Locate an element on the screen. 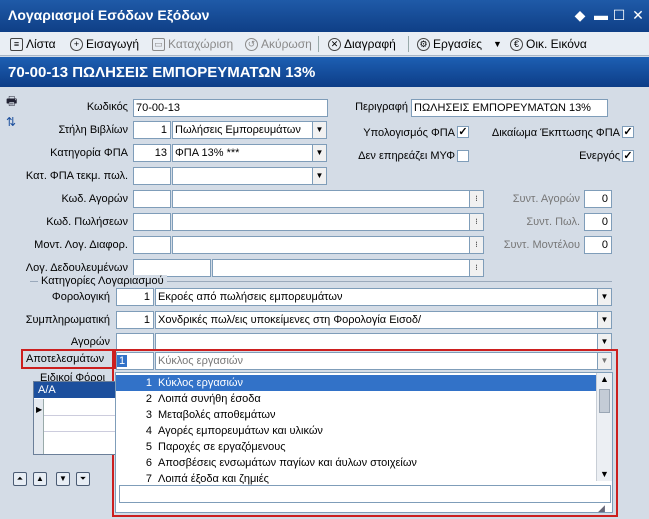  save-icon: ▭ is located at coordinates (158, 44).